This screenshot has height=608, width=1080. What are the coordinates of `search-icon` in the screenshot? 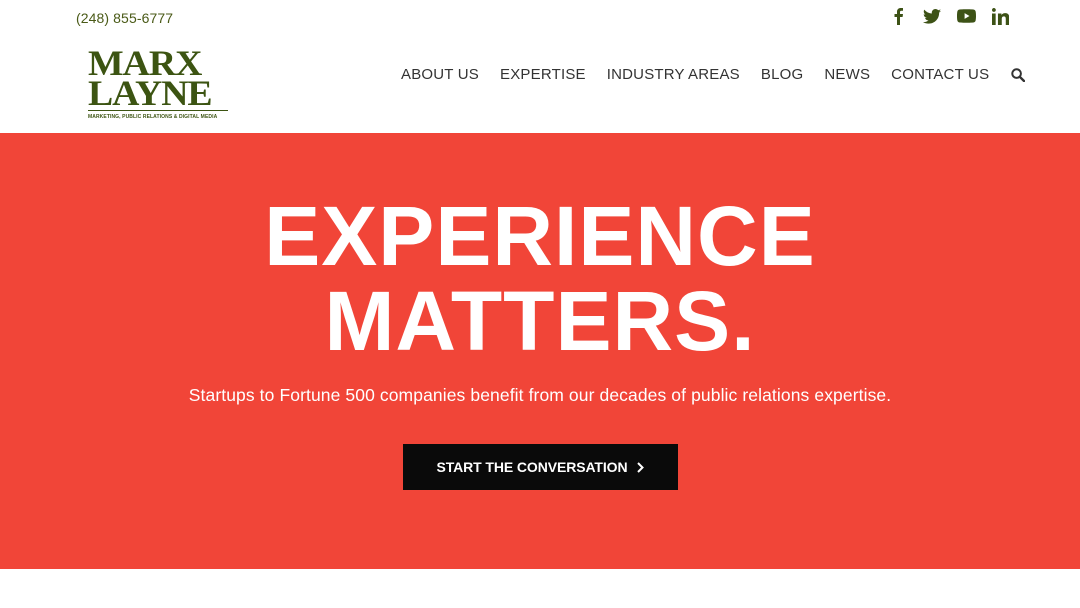 It's located at (1018, 75).